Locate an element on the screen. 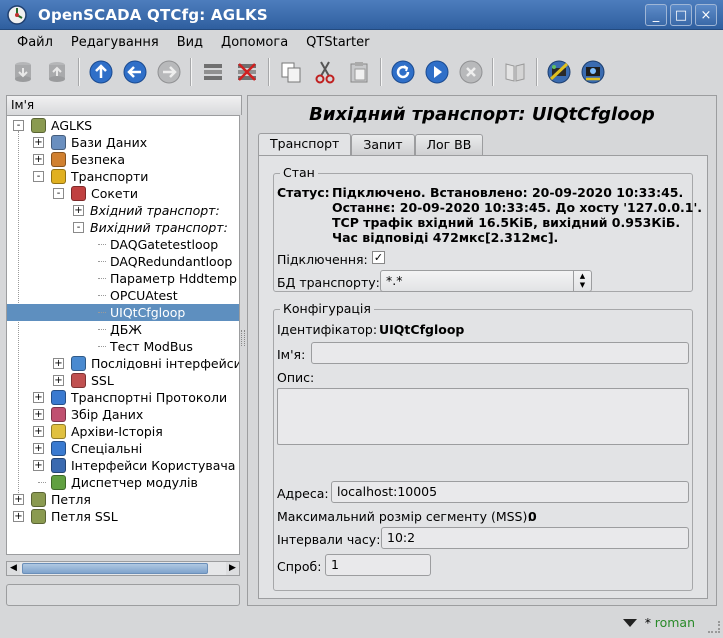 The image size is (723, 638). attempts-input: 1 is located at coordinates (378, 565).